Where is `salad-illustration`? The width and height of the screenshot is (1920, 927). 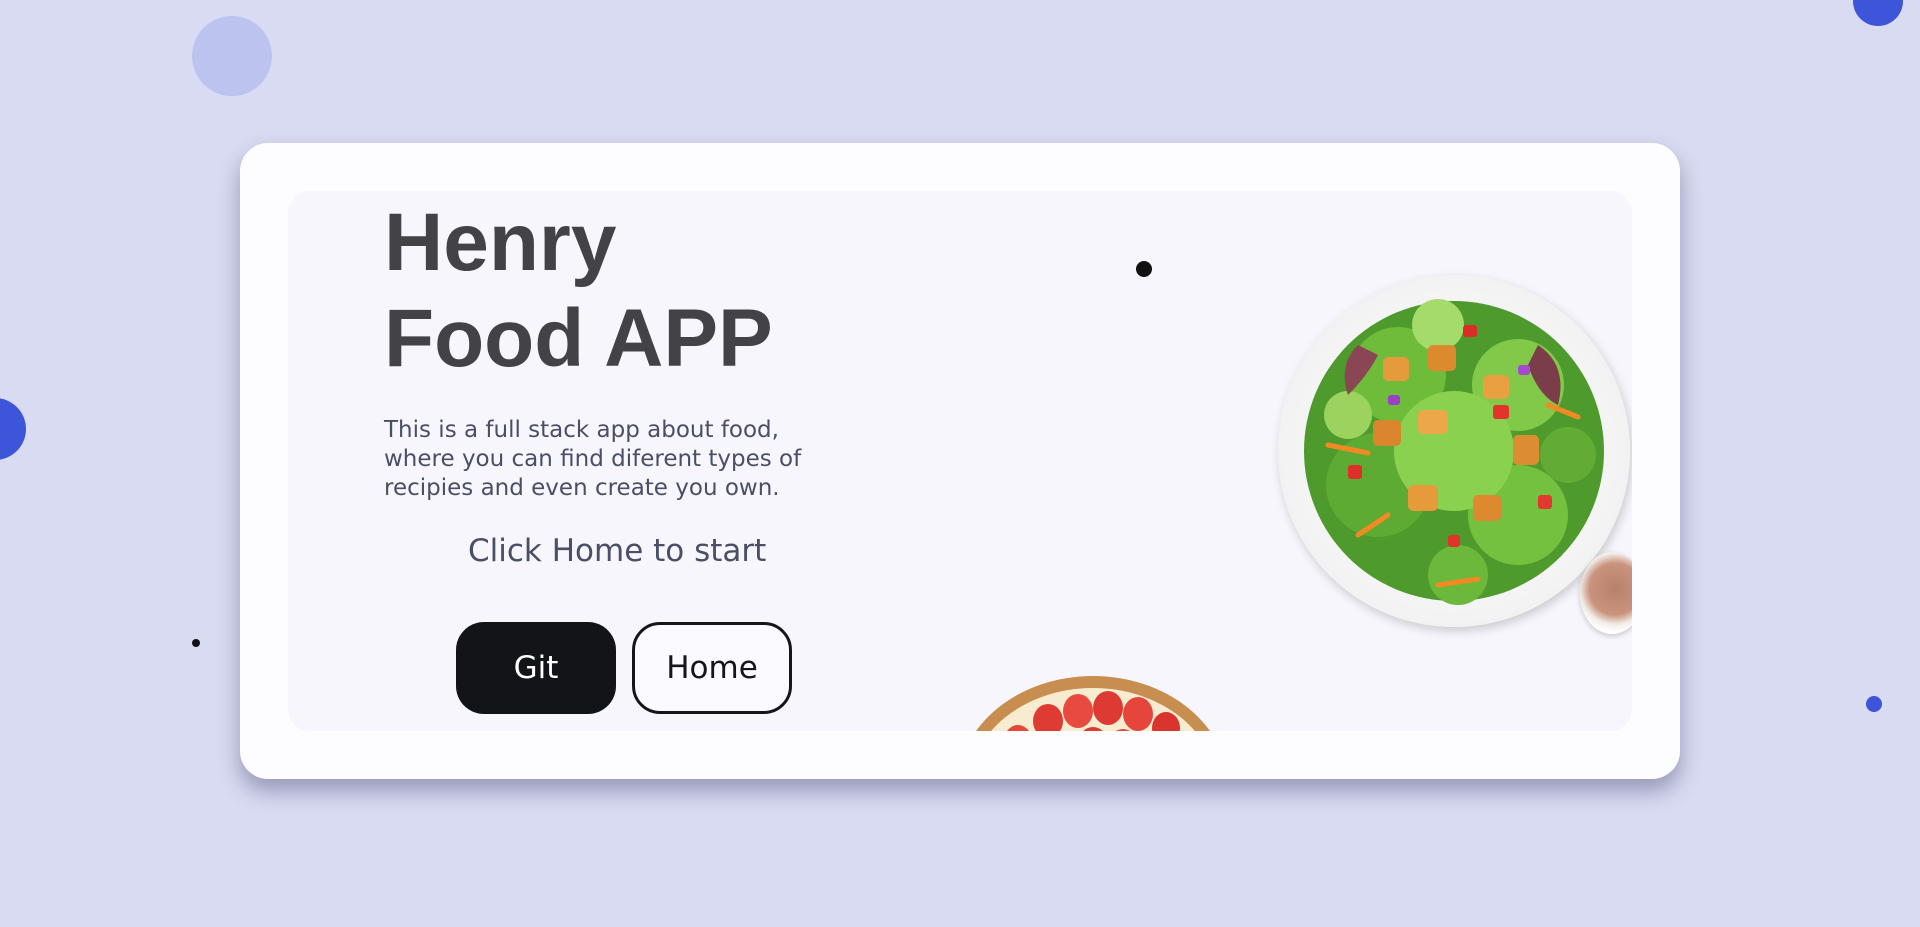 salad-illustration is located at coordinates (1454, 452).